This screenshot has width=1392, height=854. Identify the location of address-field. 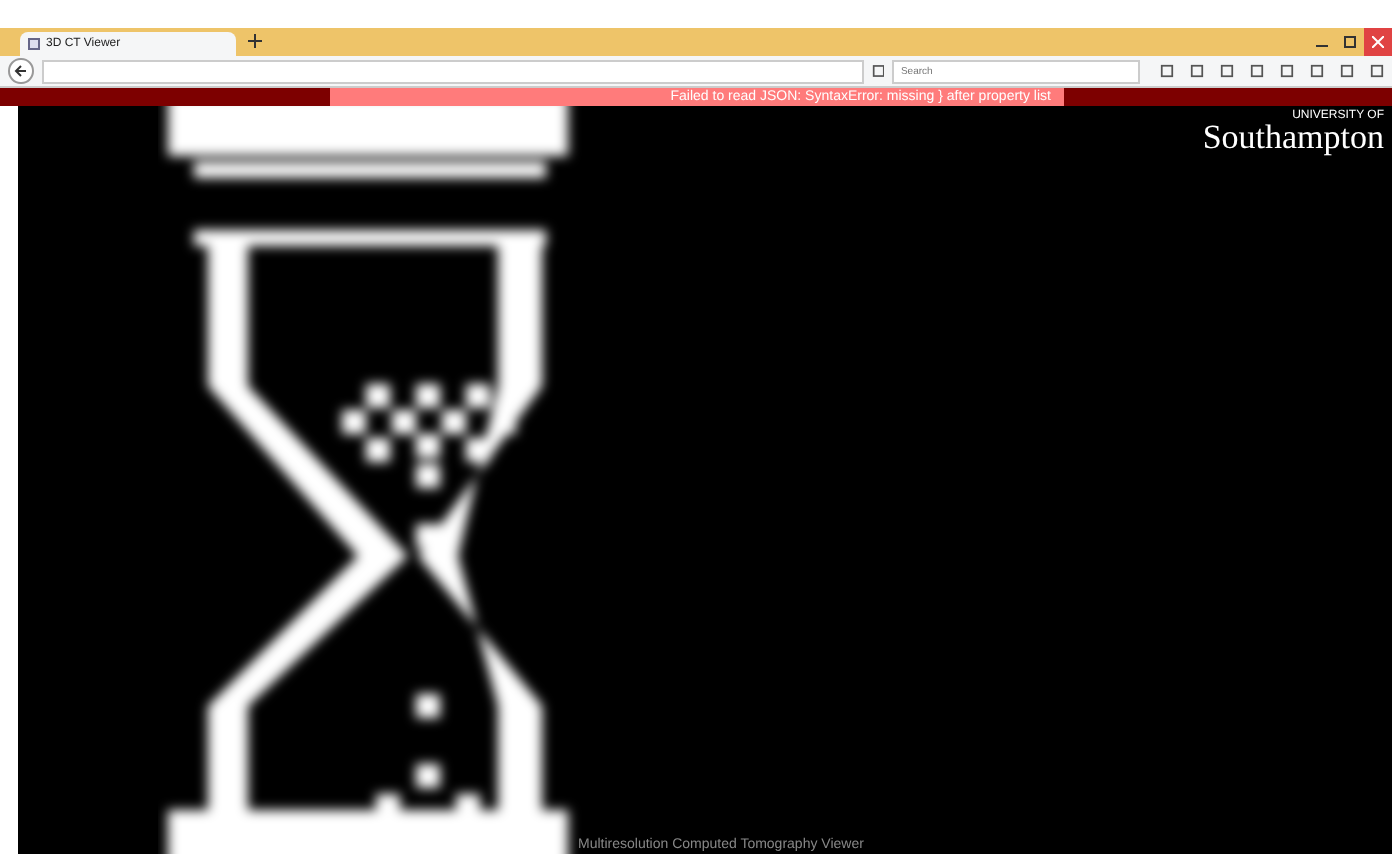
(452, 71).